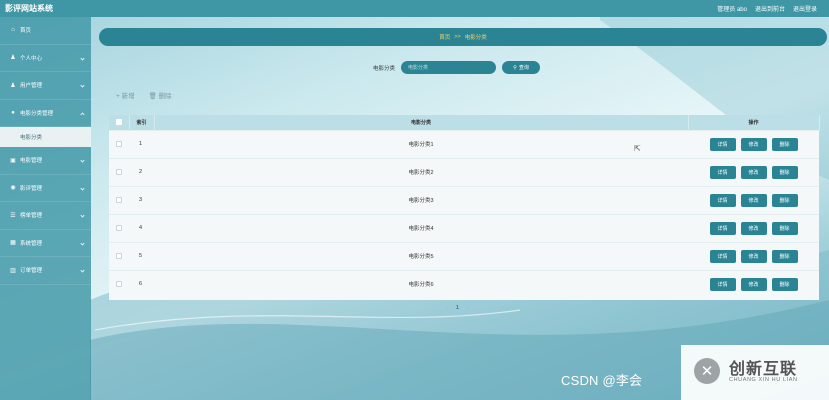 The height and width of the screenshot is (400, 829). I want to click on sidebar-item-label: 电影管理, so click(31, 161).